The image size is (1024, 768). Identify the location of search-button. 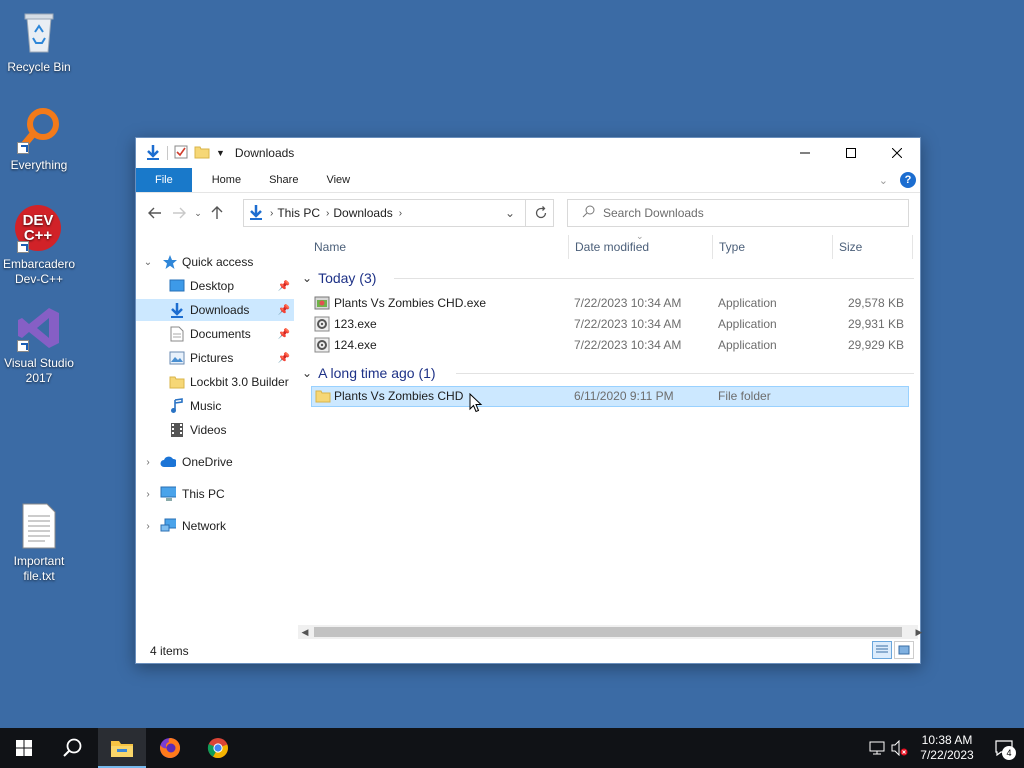
(72, 748).